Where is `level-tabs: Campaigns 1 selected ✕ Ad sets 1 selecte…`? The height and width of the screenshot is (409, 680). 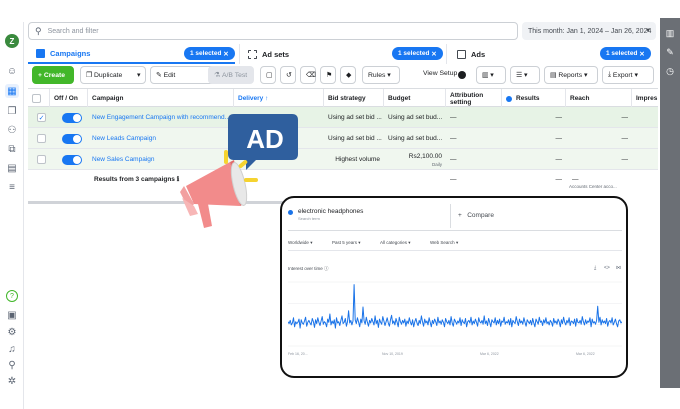
level-tabs: Campaigns 1 selected ✕ Ad sets 1 selecte… is located at coordinates (343, 54).